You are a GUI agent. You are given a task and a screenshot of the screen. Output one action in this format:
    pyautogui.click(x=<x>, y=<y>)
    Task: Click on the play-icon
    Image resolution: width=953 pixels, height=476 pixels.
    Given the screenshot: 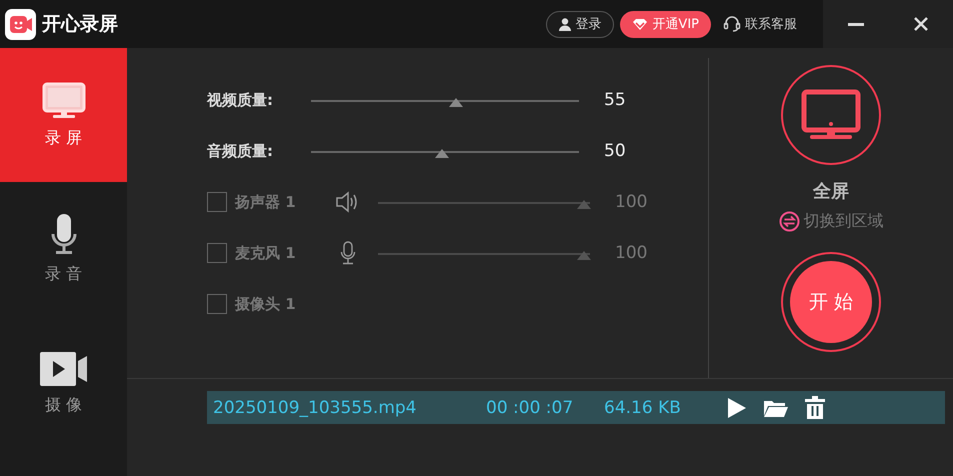 What is the action you would take?
    pyautogui.click(x=737, y=407)
    